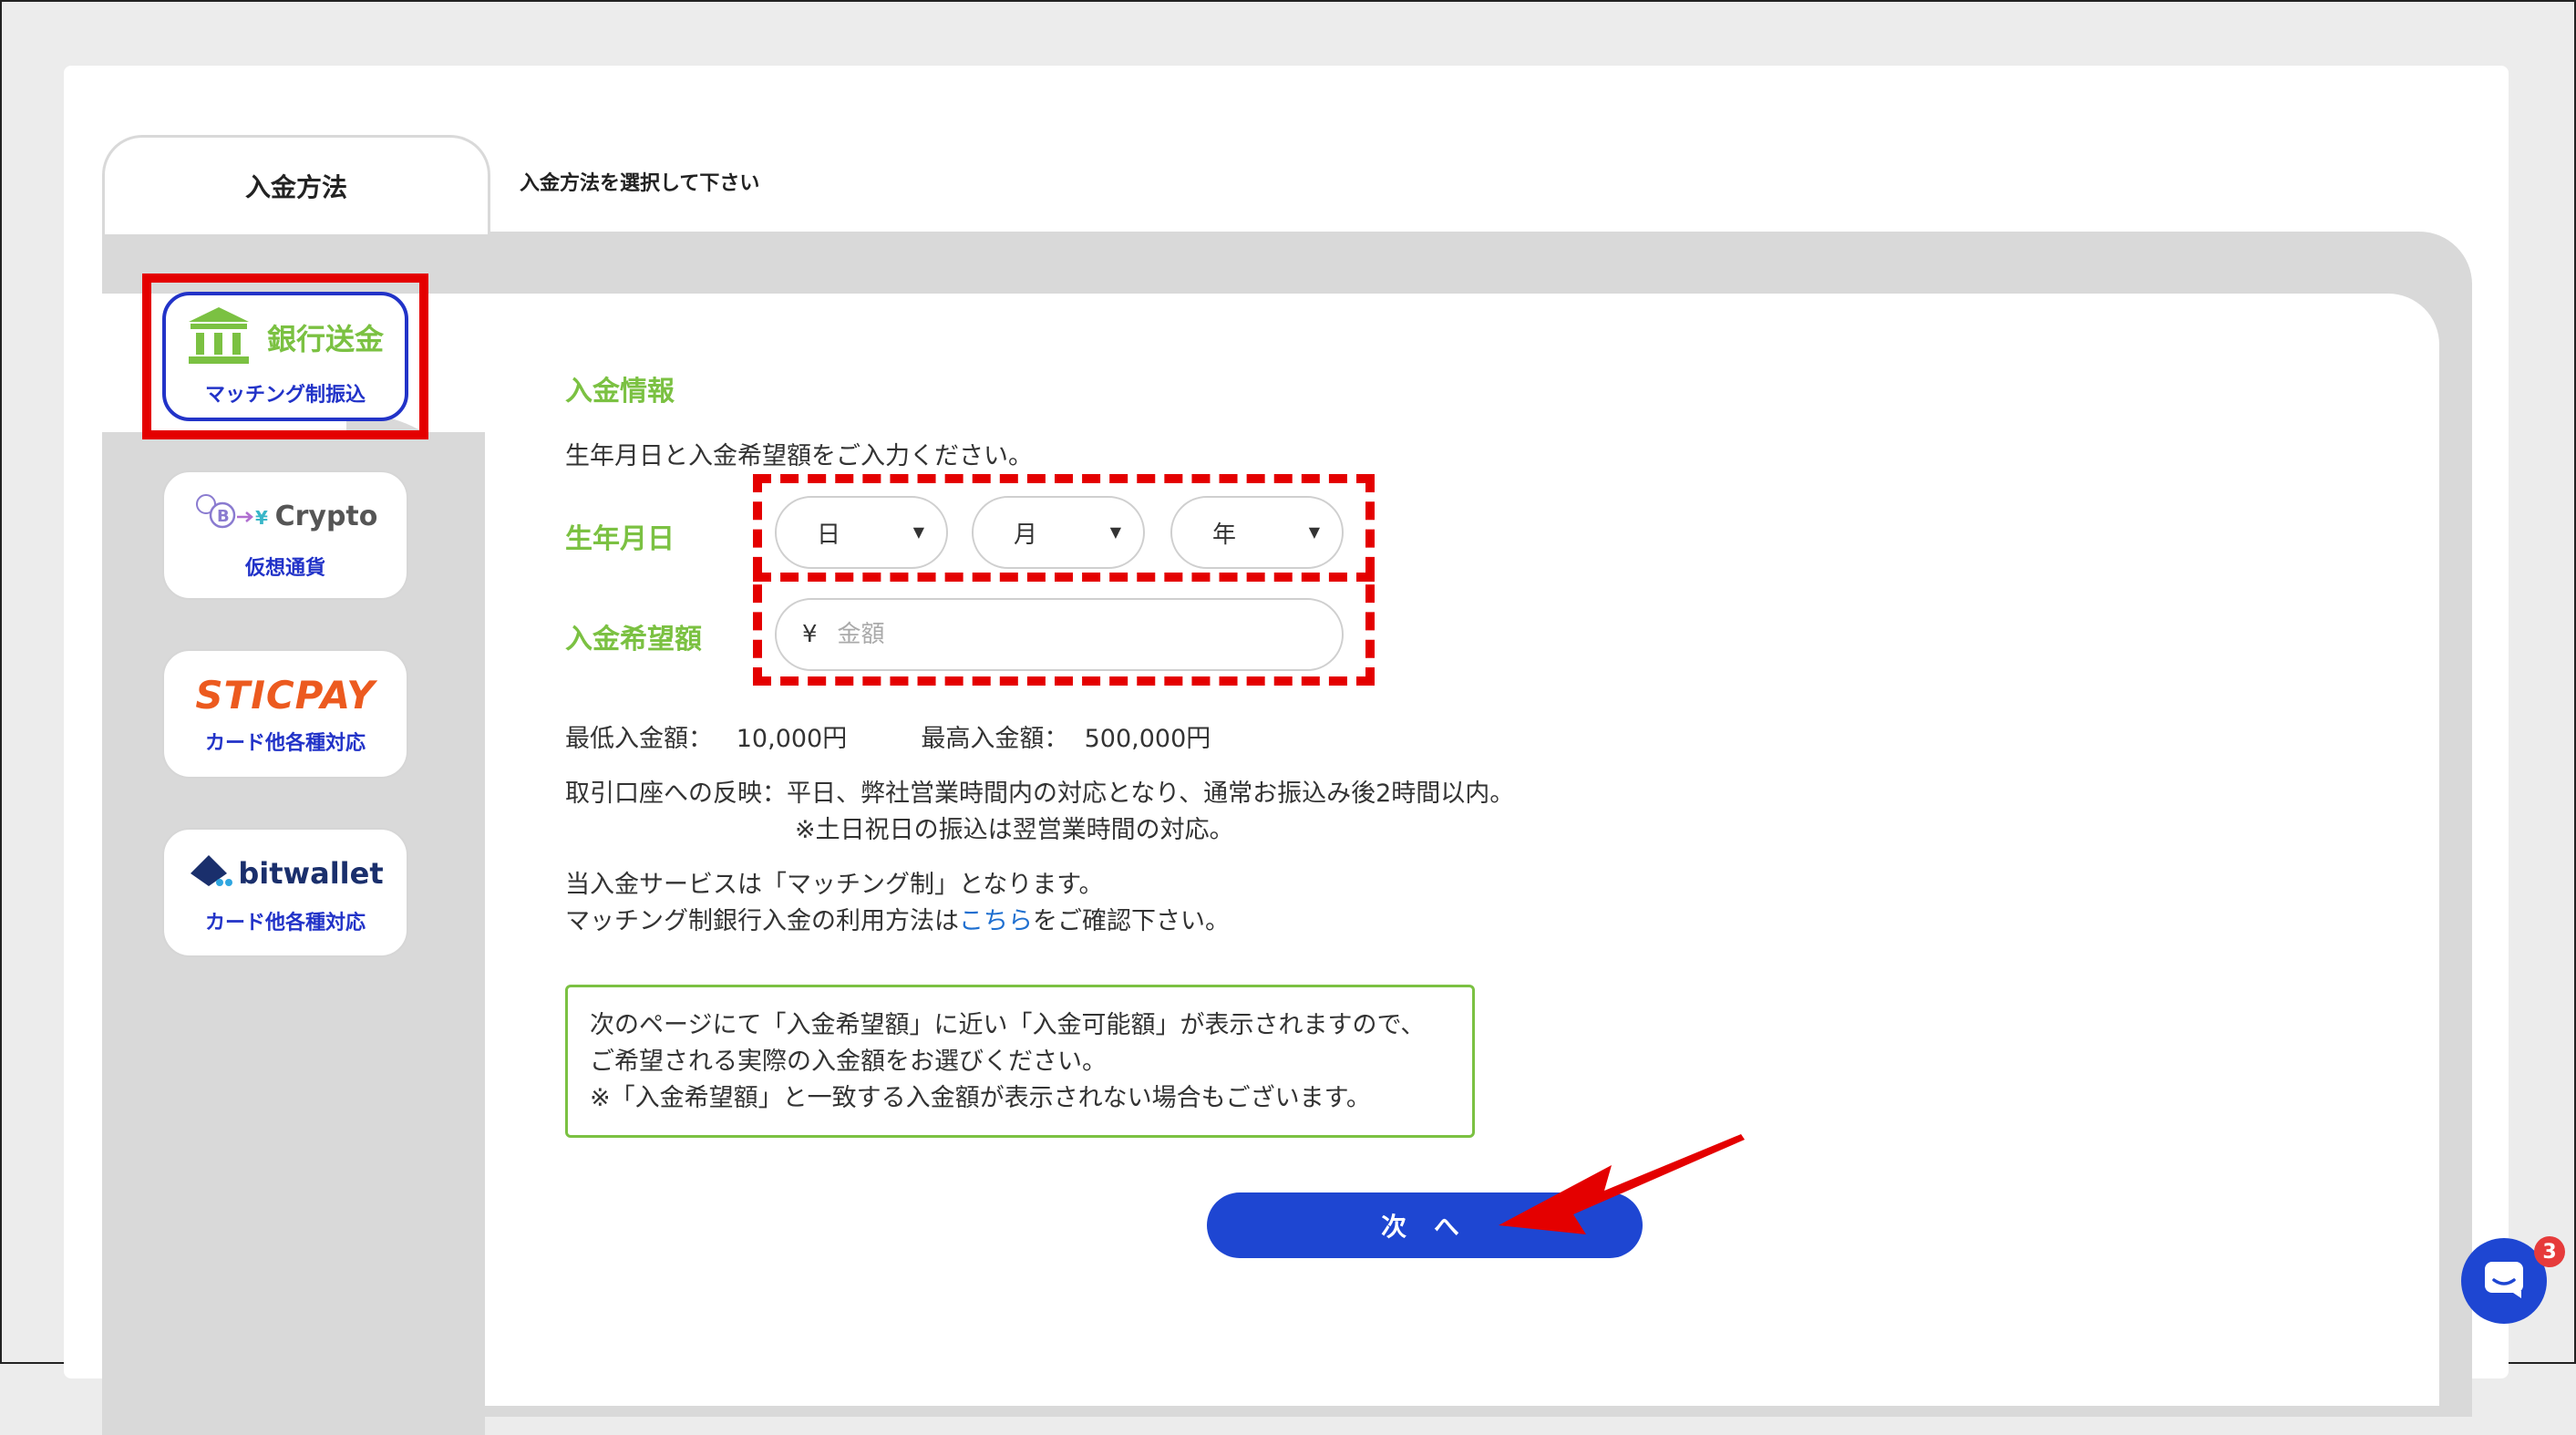 Image resolution: width=2576 pixels, height=1435 pixels. What do you see at coordinates (2549, 1251) in the screenshot?
I see `chat-notification-badge: 3` at bounding box center [2549, 1251].